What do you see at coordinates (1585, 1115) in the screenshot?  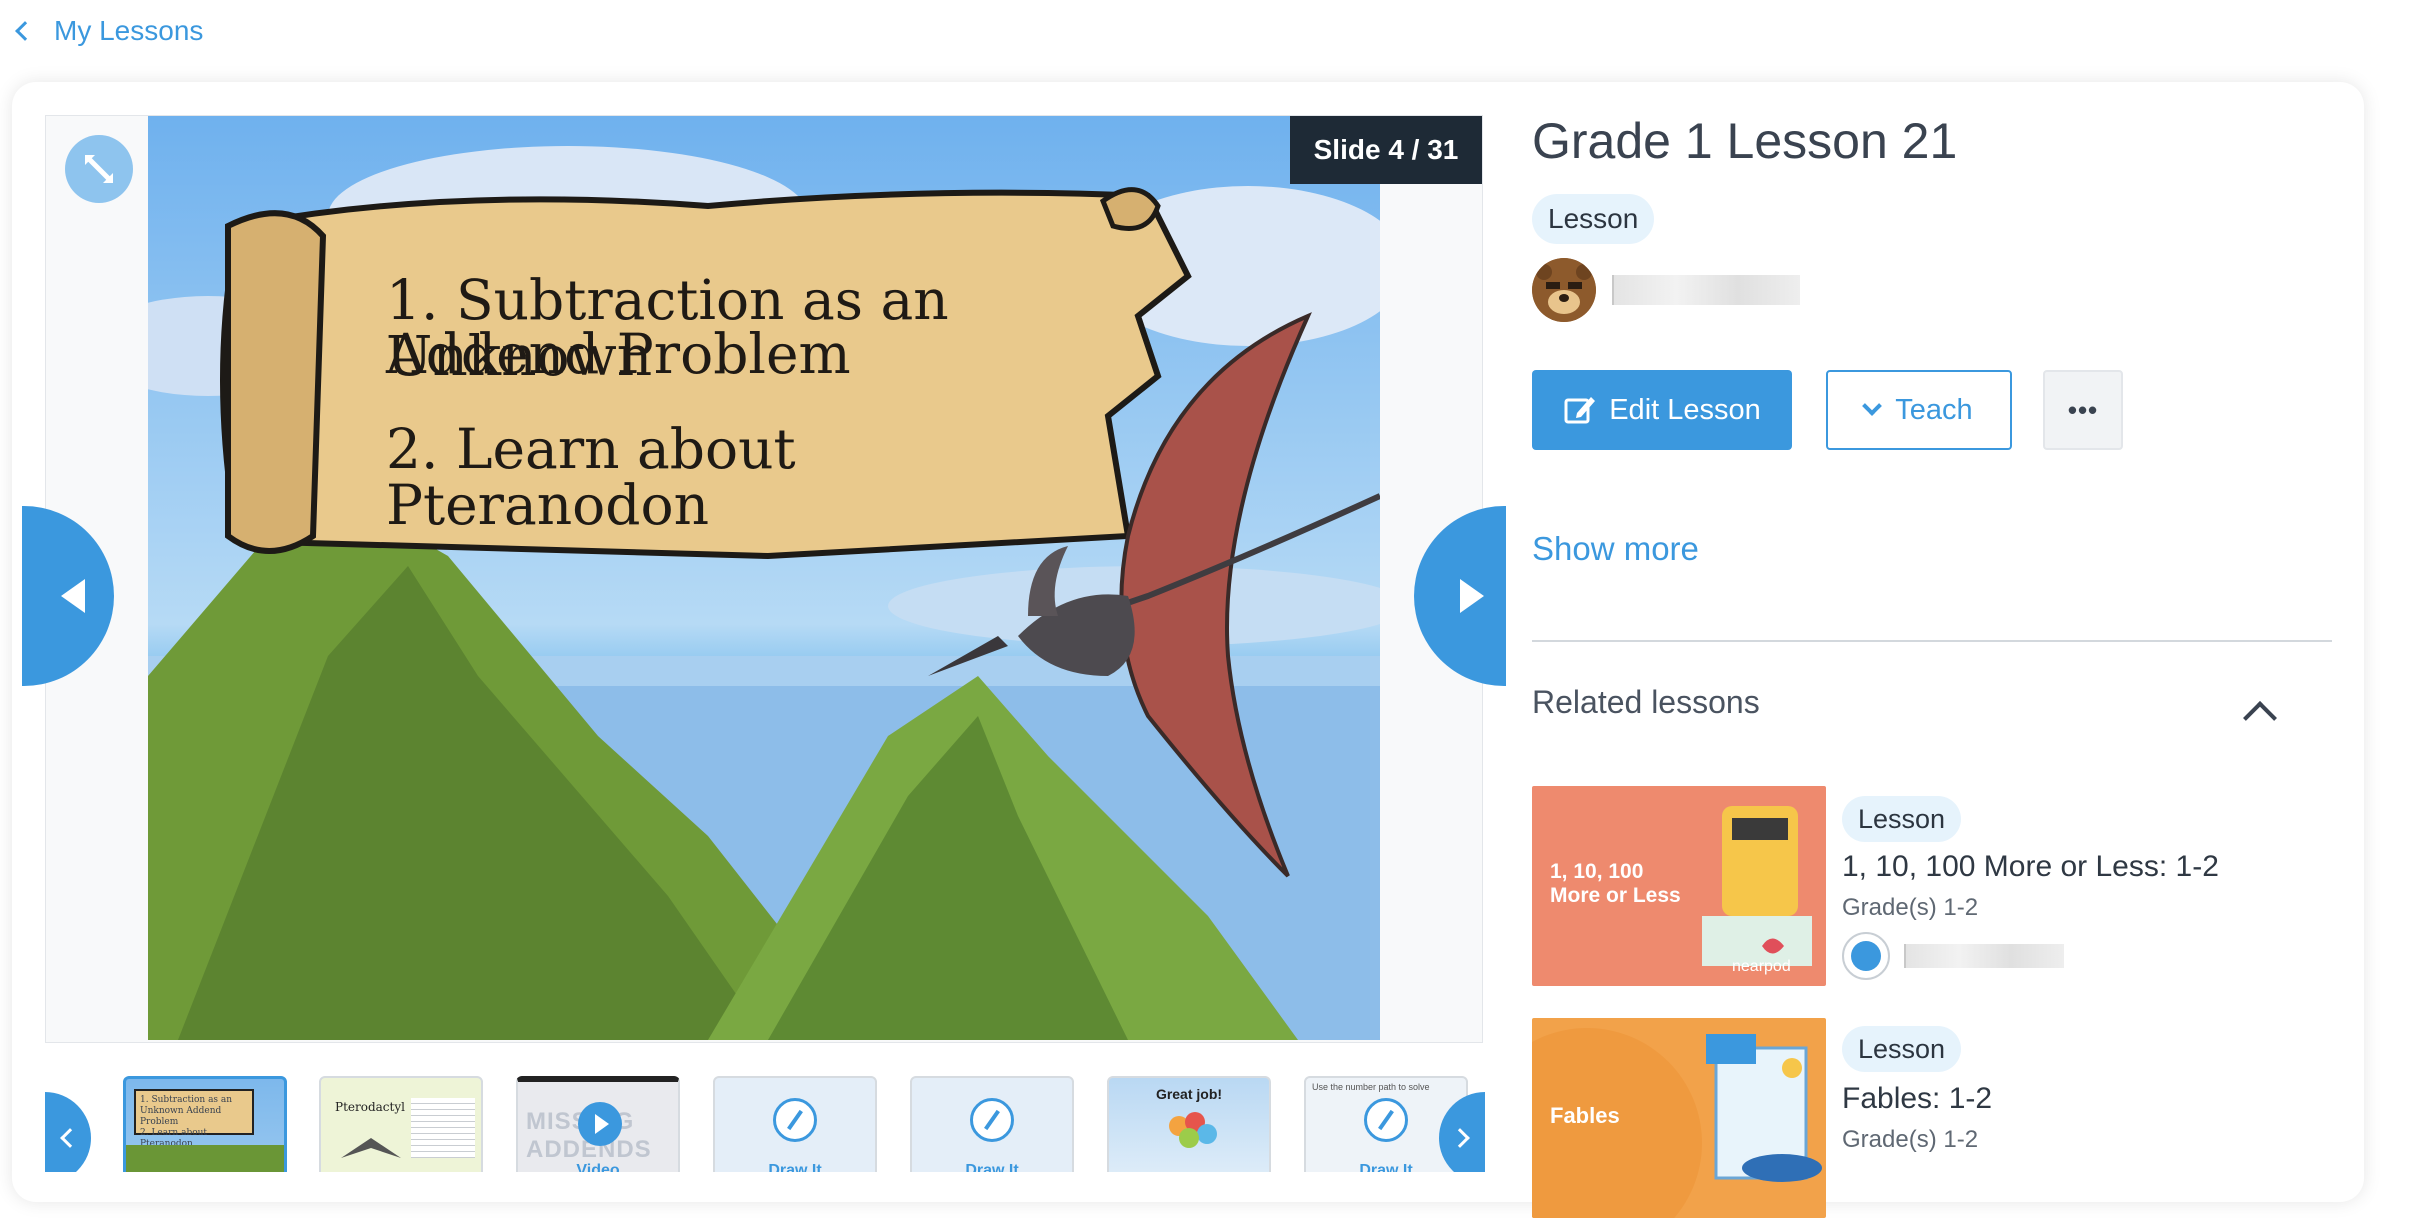 I see `thumbnail-caption: Fables` at bounding box center [1585, 1115].